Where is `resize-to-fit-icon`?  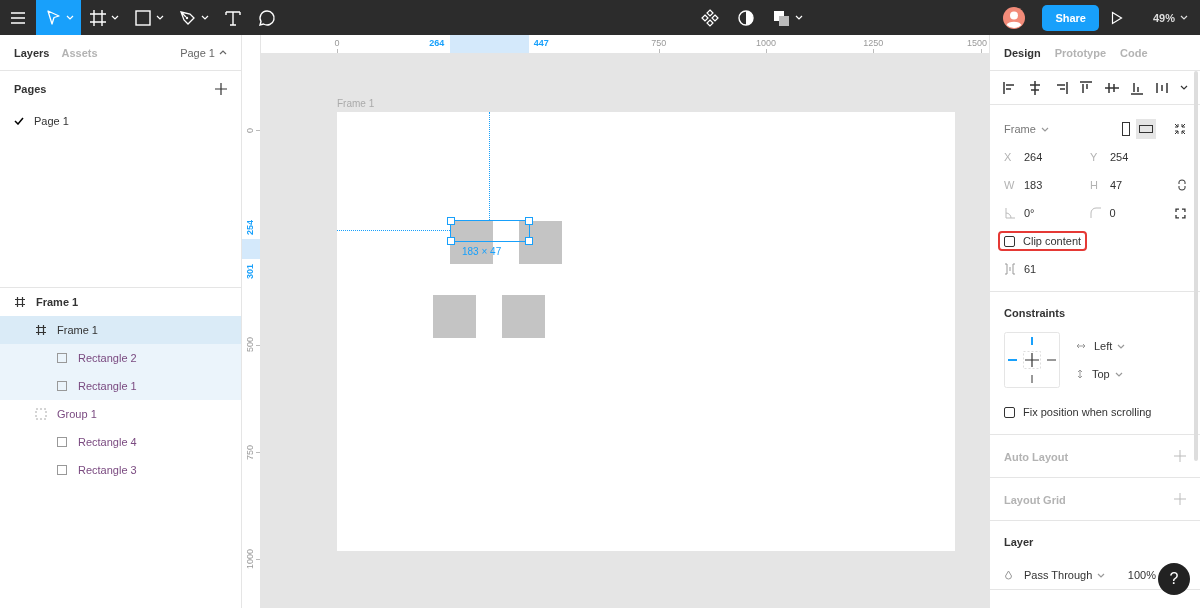 resize-to-fit-icon is located at coordinates (1180, 129).